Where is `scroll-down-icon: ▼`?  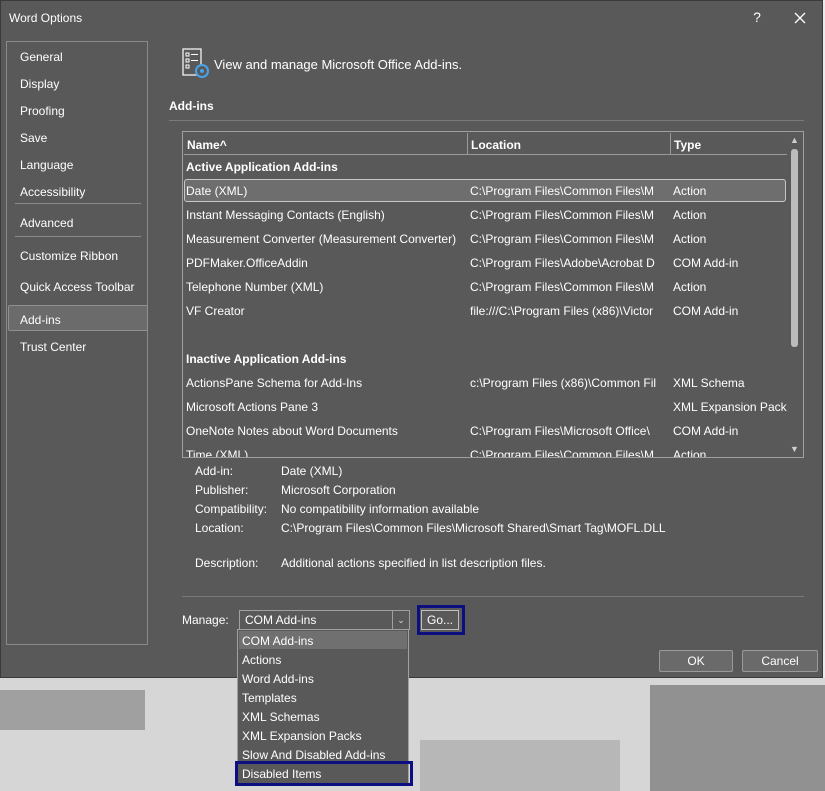
scroll-down-icon: ▼ is located at coordinates (794, 449).